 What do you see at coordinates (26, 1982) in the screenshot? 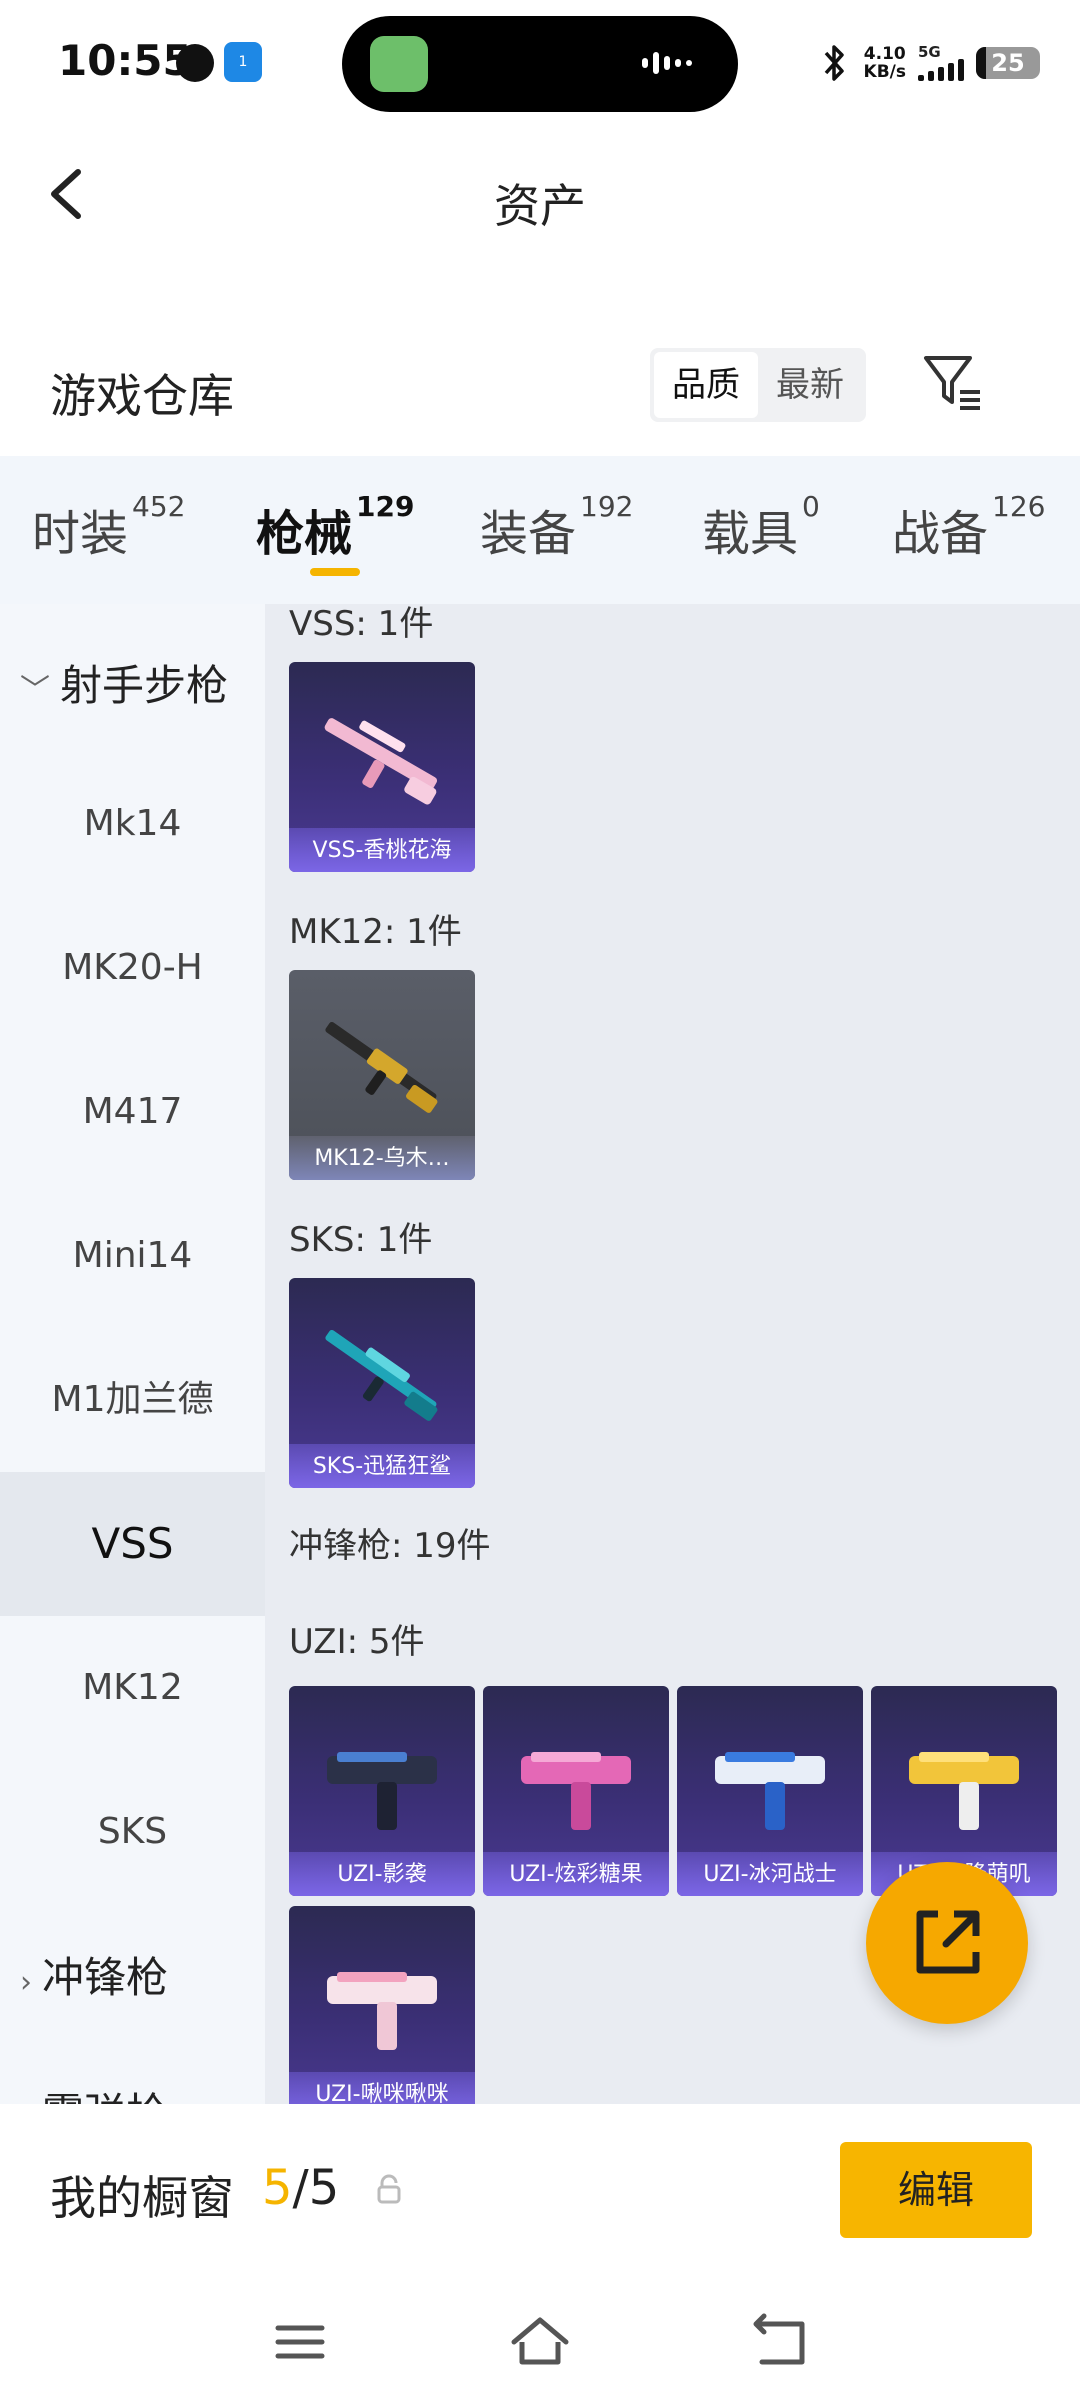
I see `chevron-right-icon: ›` at bounding box center [26, 1982].